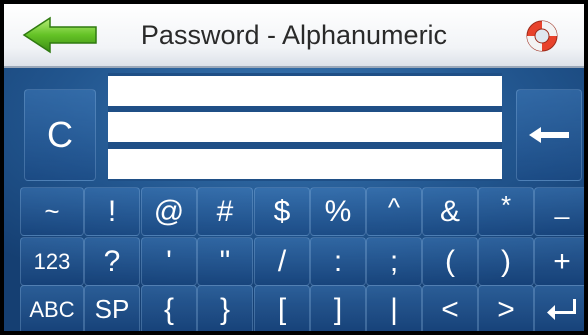  I want to click on key-label: >, so click(506, 309).